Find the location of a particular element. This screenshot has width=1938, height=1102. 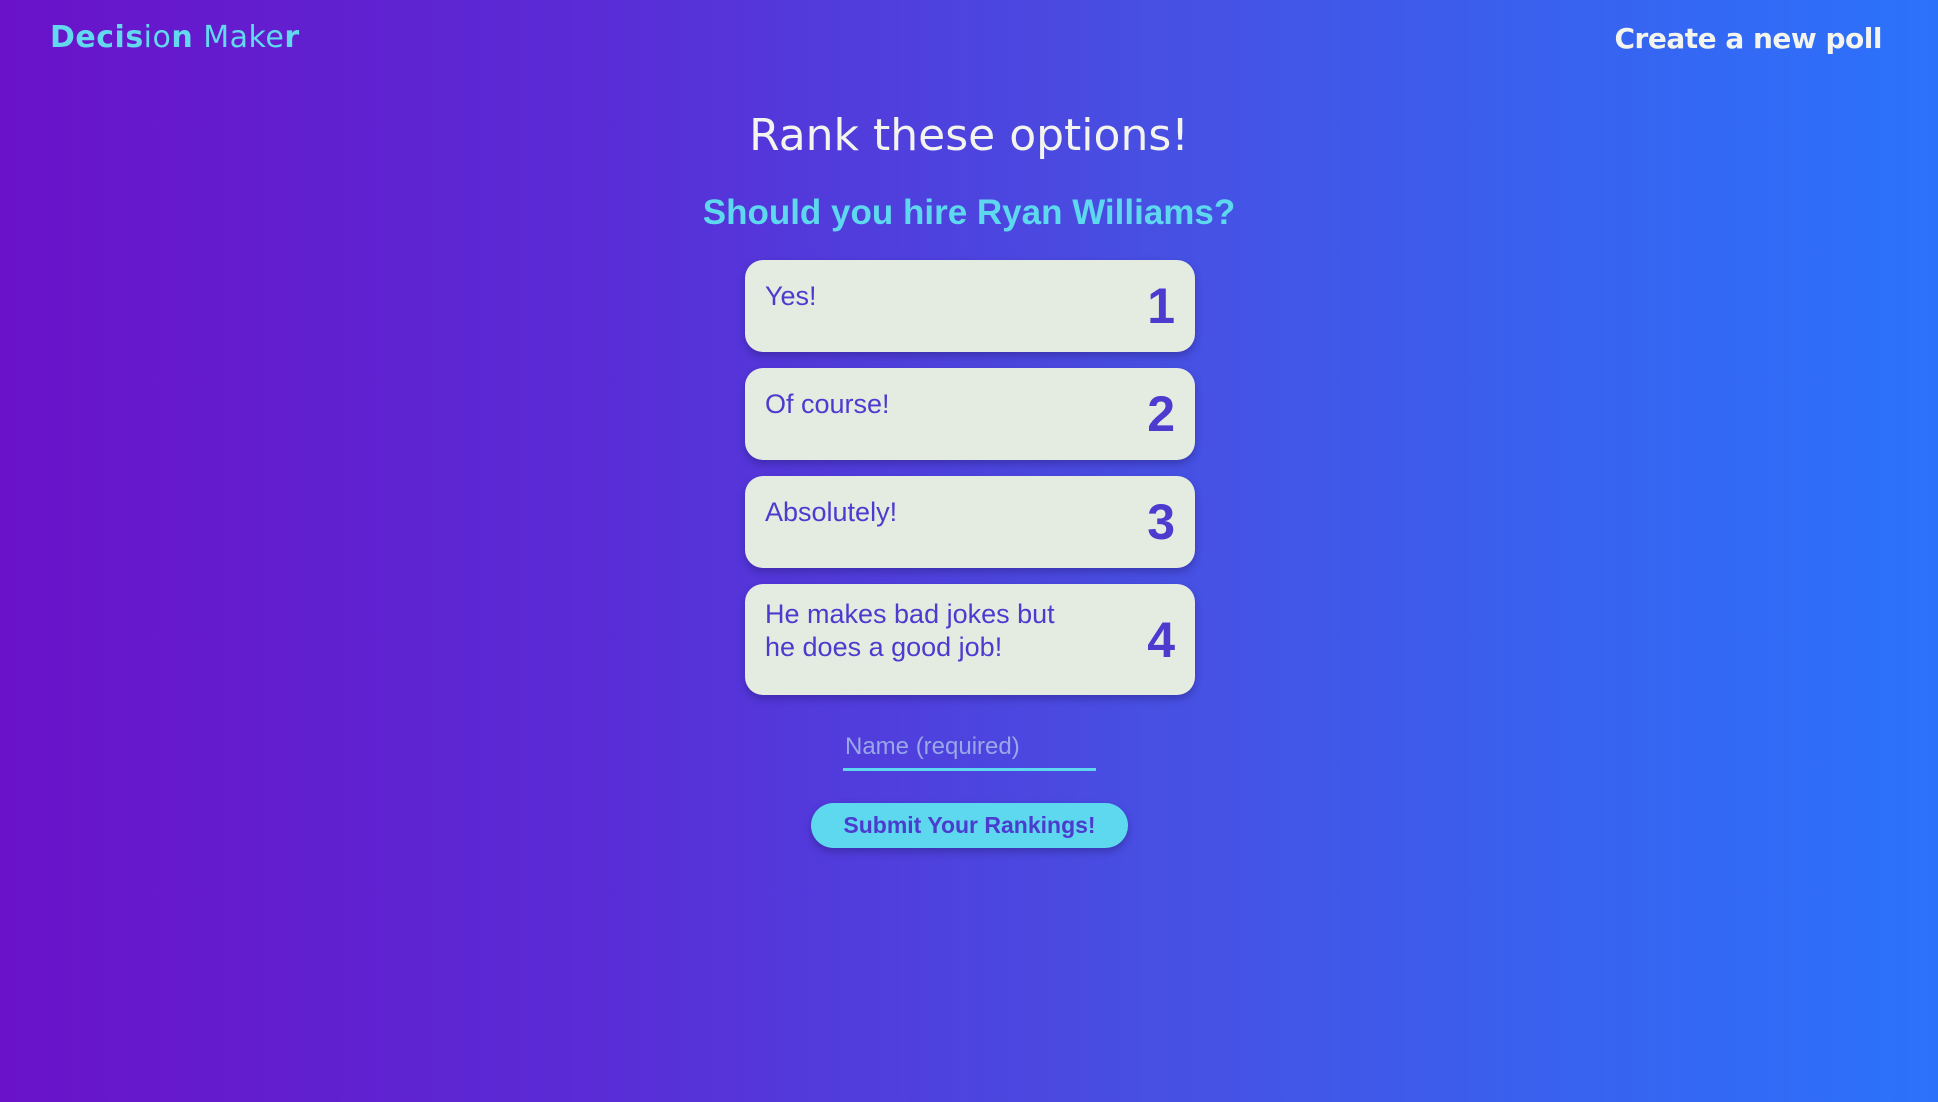

submit-rankings-button: Submit Your Rankings! is located at coordinates (969, 825).